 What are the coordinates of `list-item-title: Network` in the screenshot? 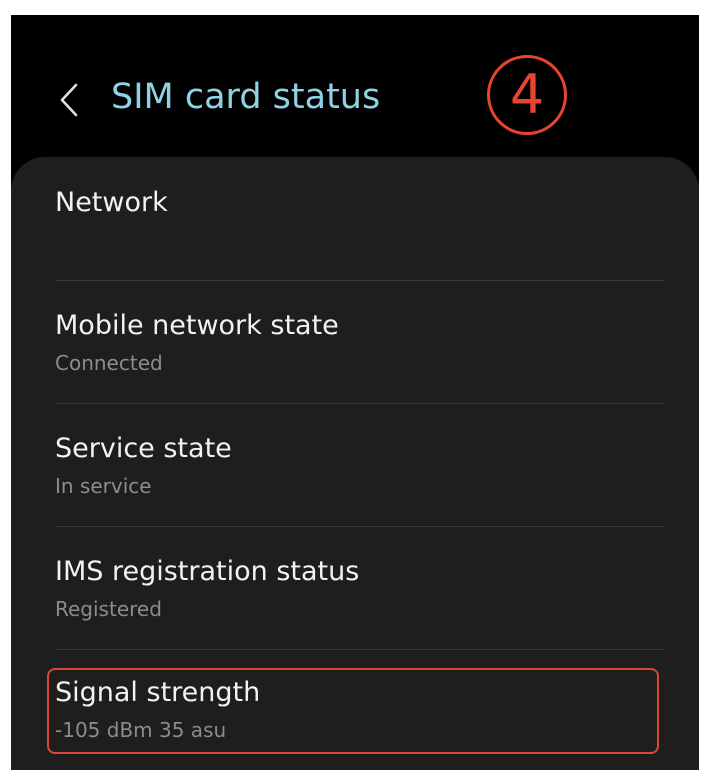 It's located at (111, 202).